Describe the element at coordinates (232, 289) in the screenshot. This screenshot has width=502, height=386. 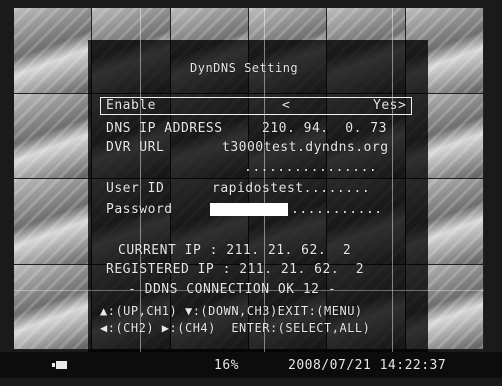
I see `connection-status: - DDNS CONNECTION OK 12 -` at that location.